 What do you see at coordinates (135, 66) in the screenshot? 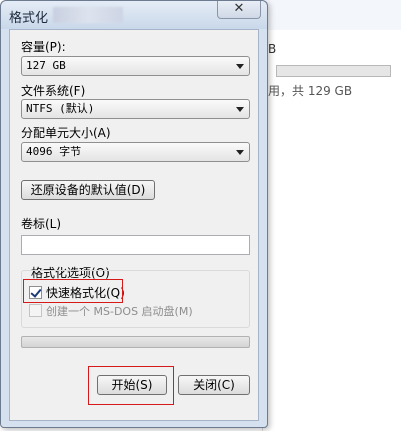
I see `capacity-select: 127 GB` at bounding box center [135, 66].